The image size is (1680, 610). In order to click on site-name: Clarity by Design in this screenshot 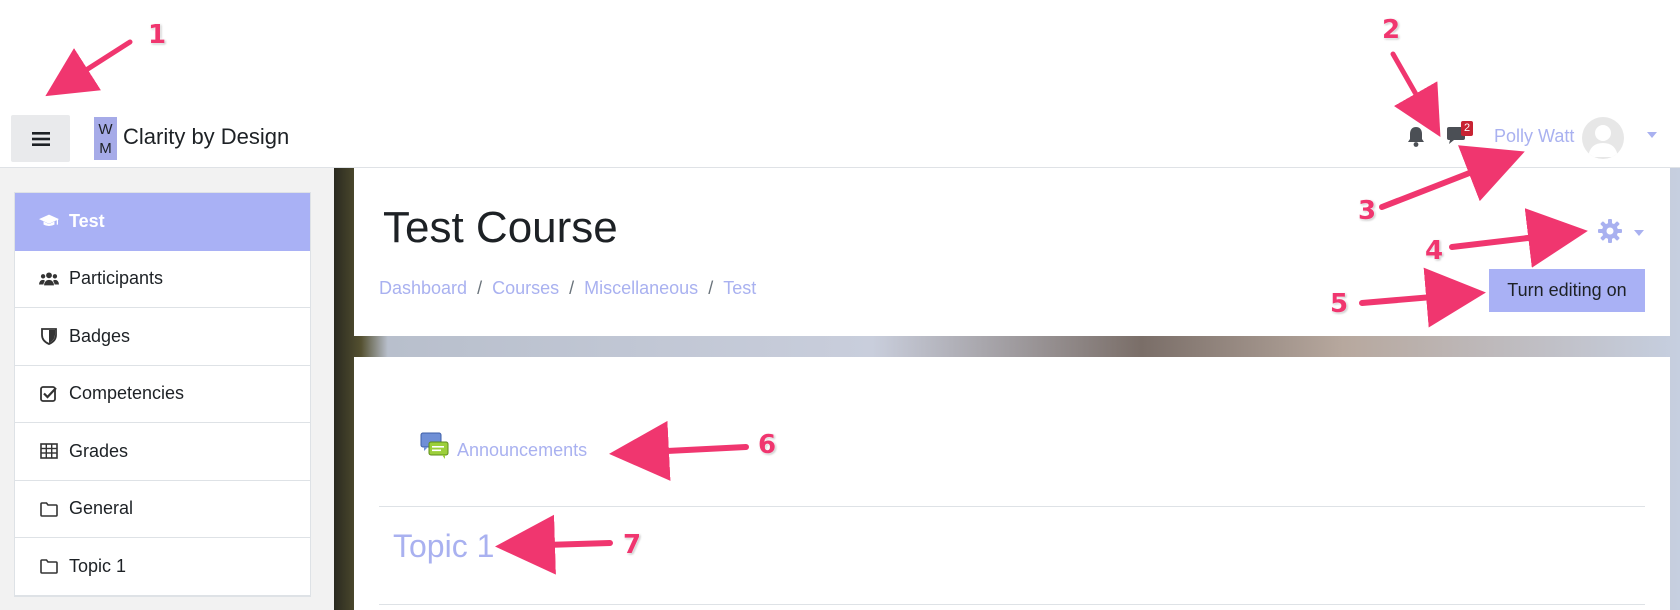, I will do `click(206, 137)`.